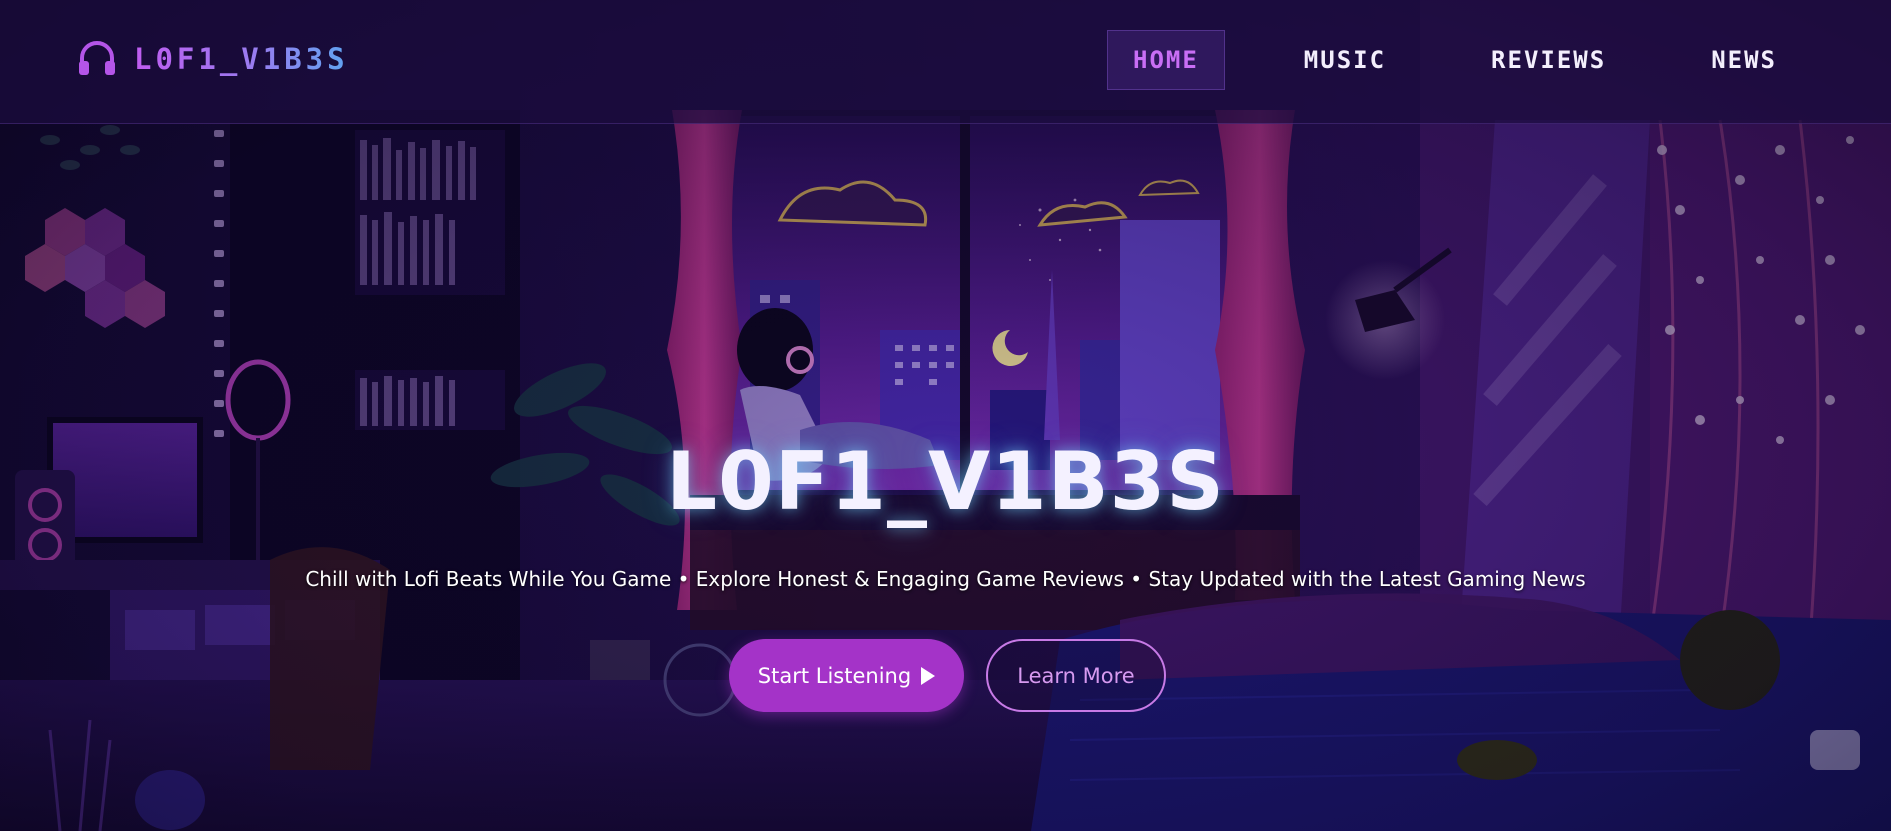  What do you see at coordinates (1345, 60) in the screenshot?
I see `nav-music: MUSIC` at bounding box center [1345, 60].